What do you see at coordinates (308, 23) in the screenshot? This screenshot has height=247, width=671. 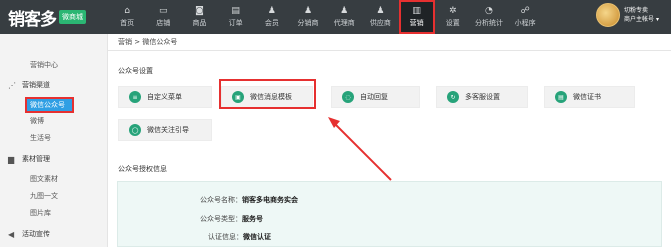 I see `nav-item-label: 分销商` at bounding box center [308, 23].